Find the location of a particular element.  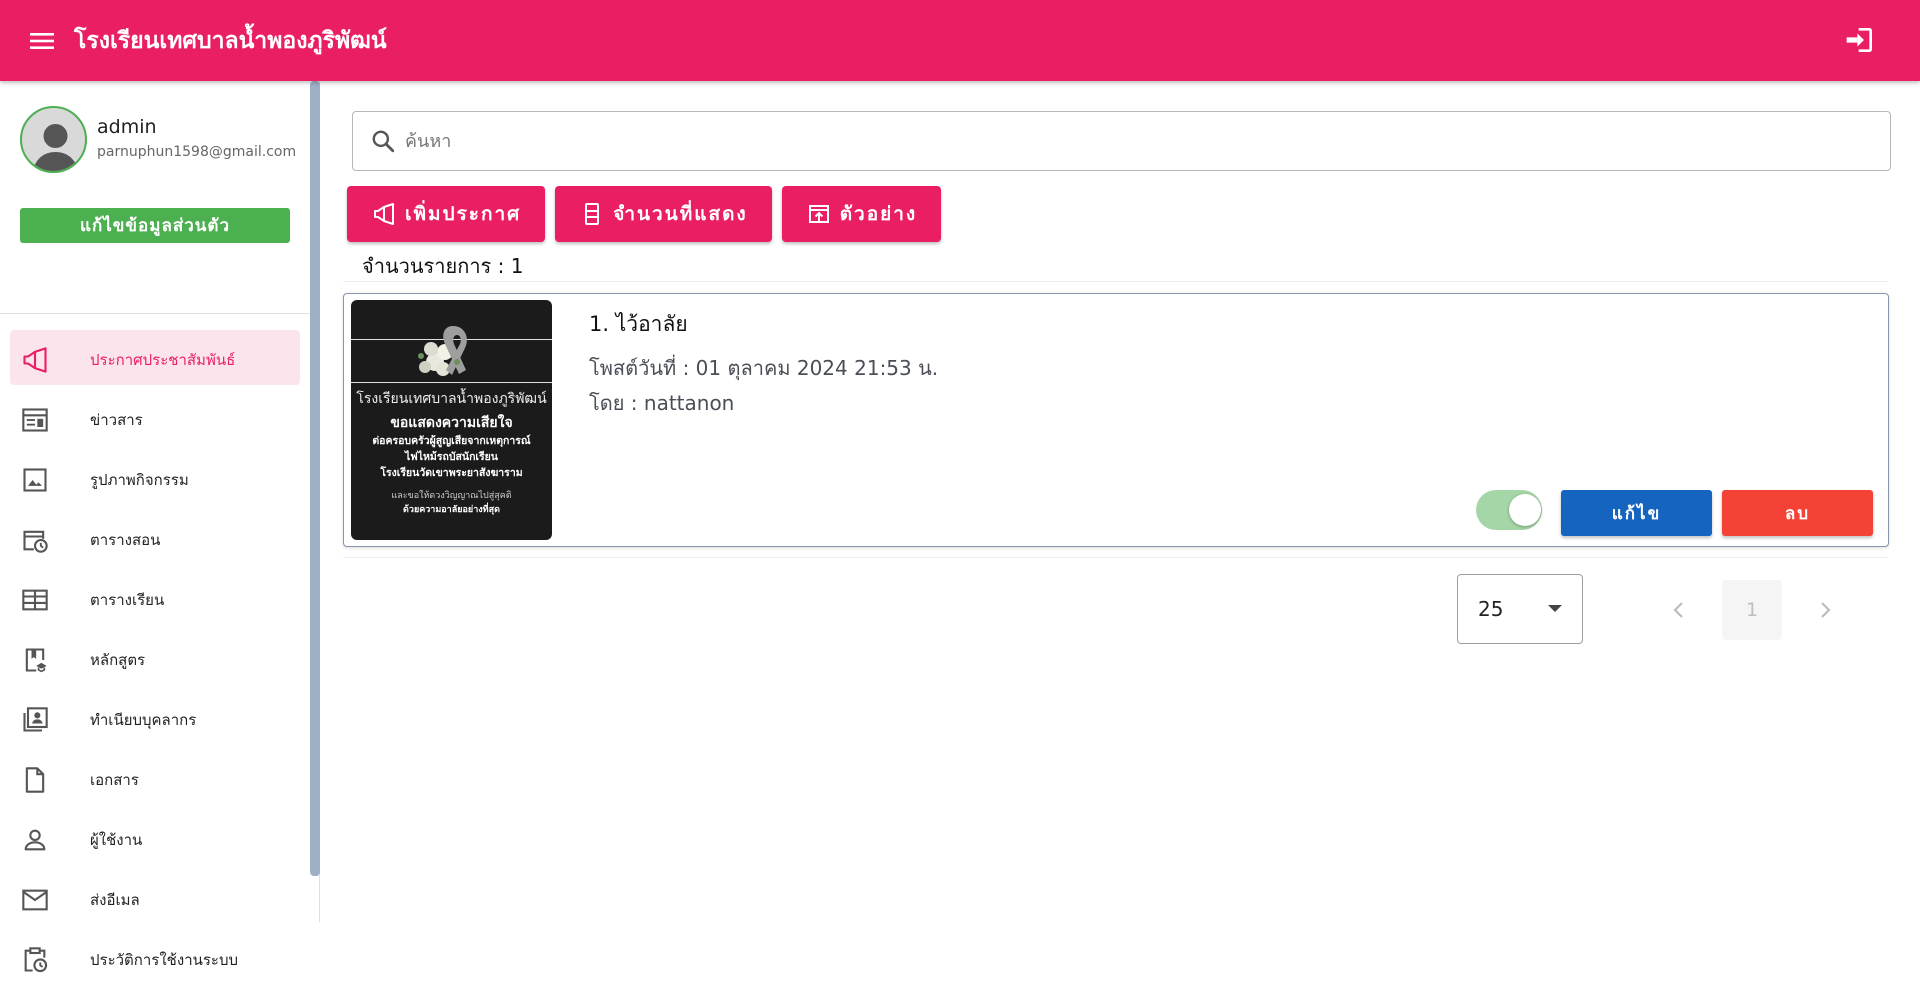

user-email: parnuphun1598@gmail.com is located at coordinates (197, 152).